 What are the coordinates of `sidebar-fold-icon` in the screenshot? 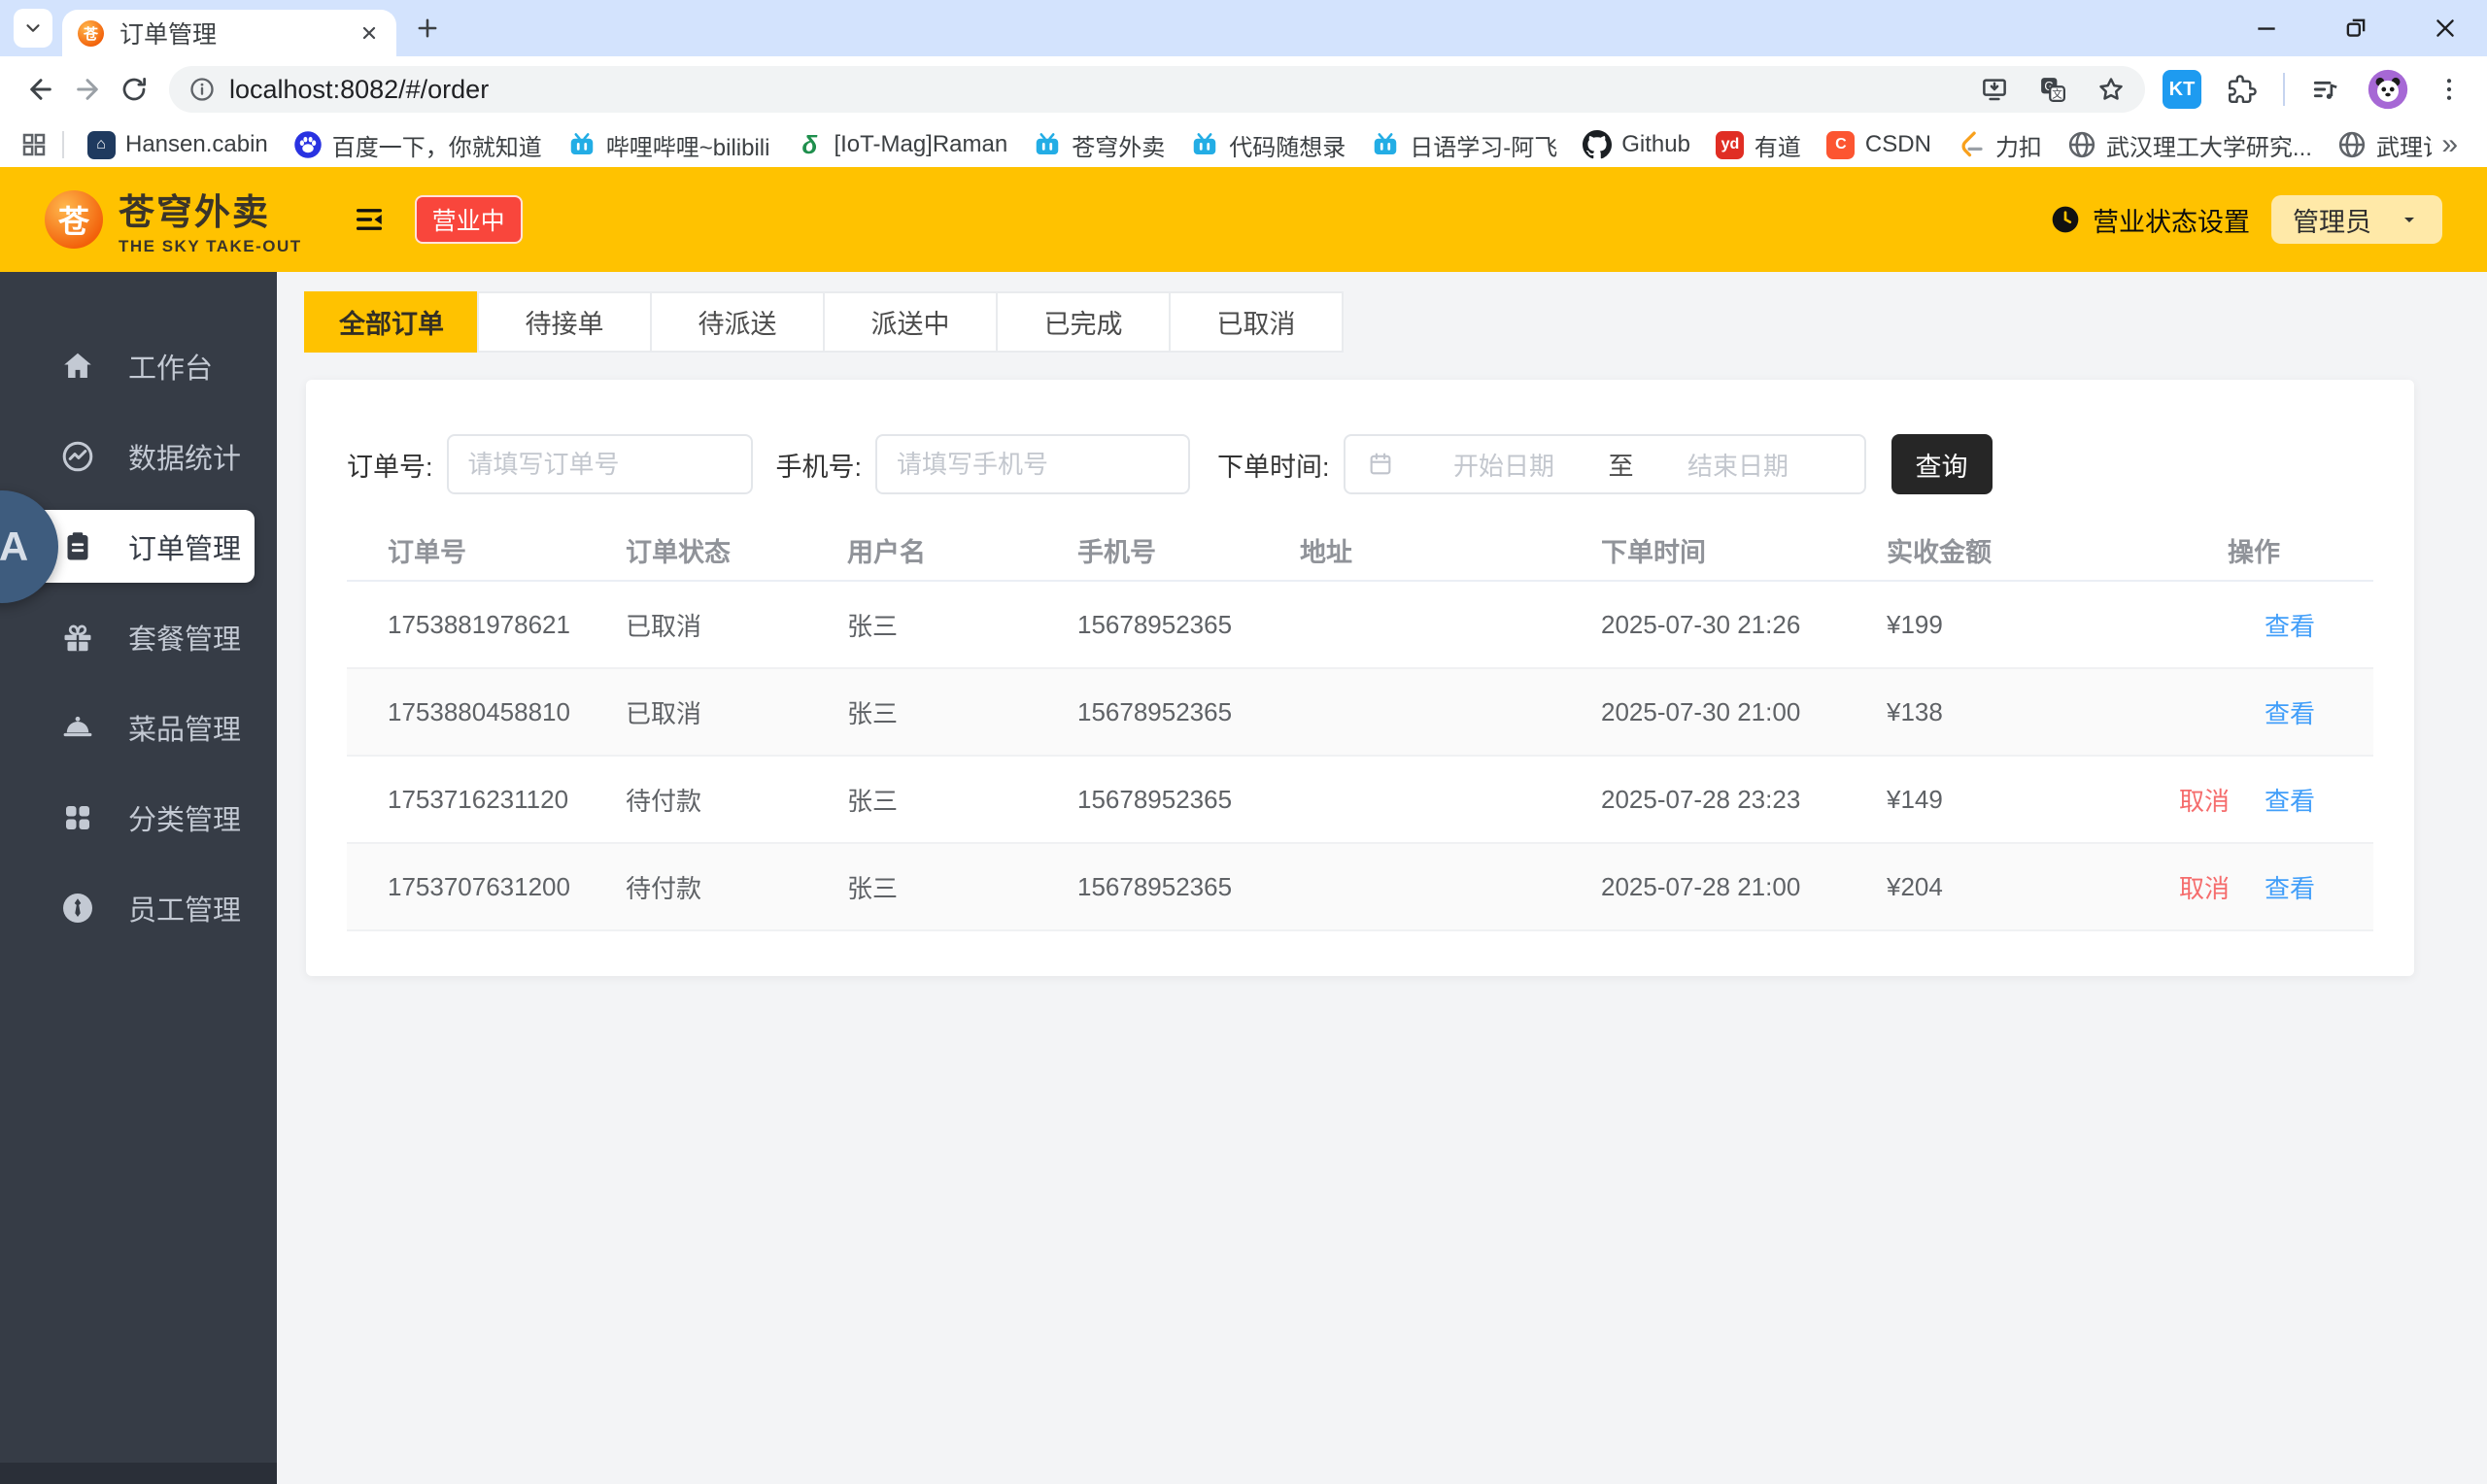 It's located at (369, 219).